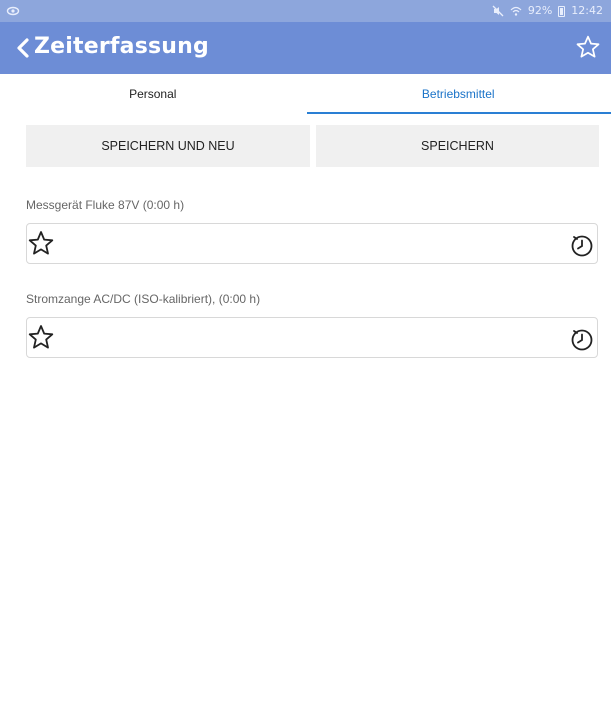  What do you see at coordinates (457, 146) in the screenshot?
I see `save-button: SPEICHERN` at bounding box center [457, 146].